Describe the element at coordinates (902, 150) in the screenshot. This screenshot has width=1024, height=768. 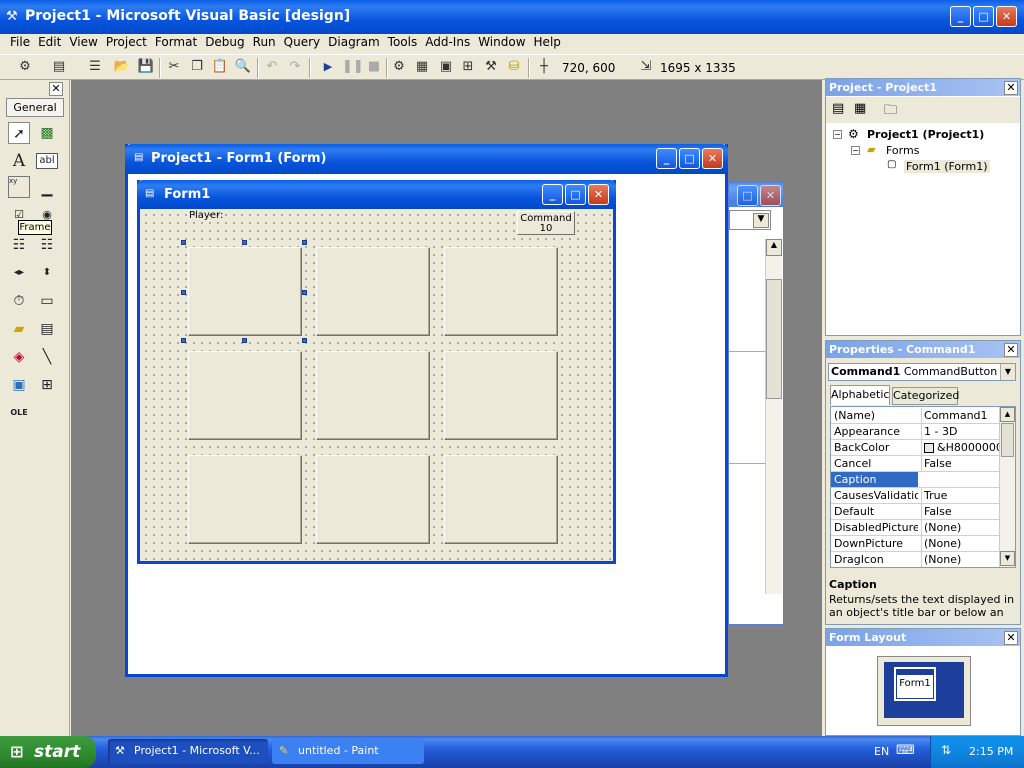
I see `forms-folder-node: Forms` at that location.